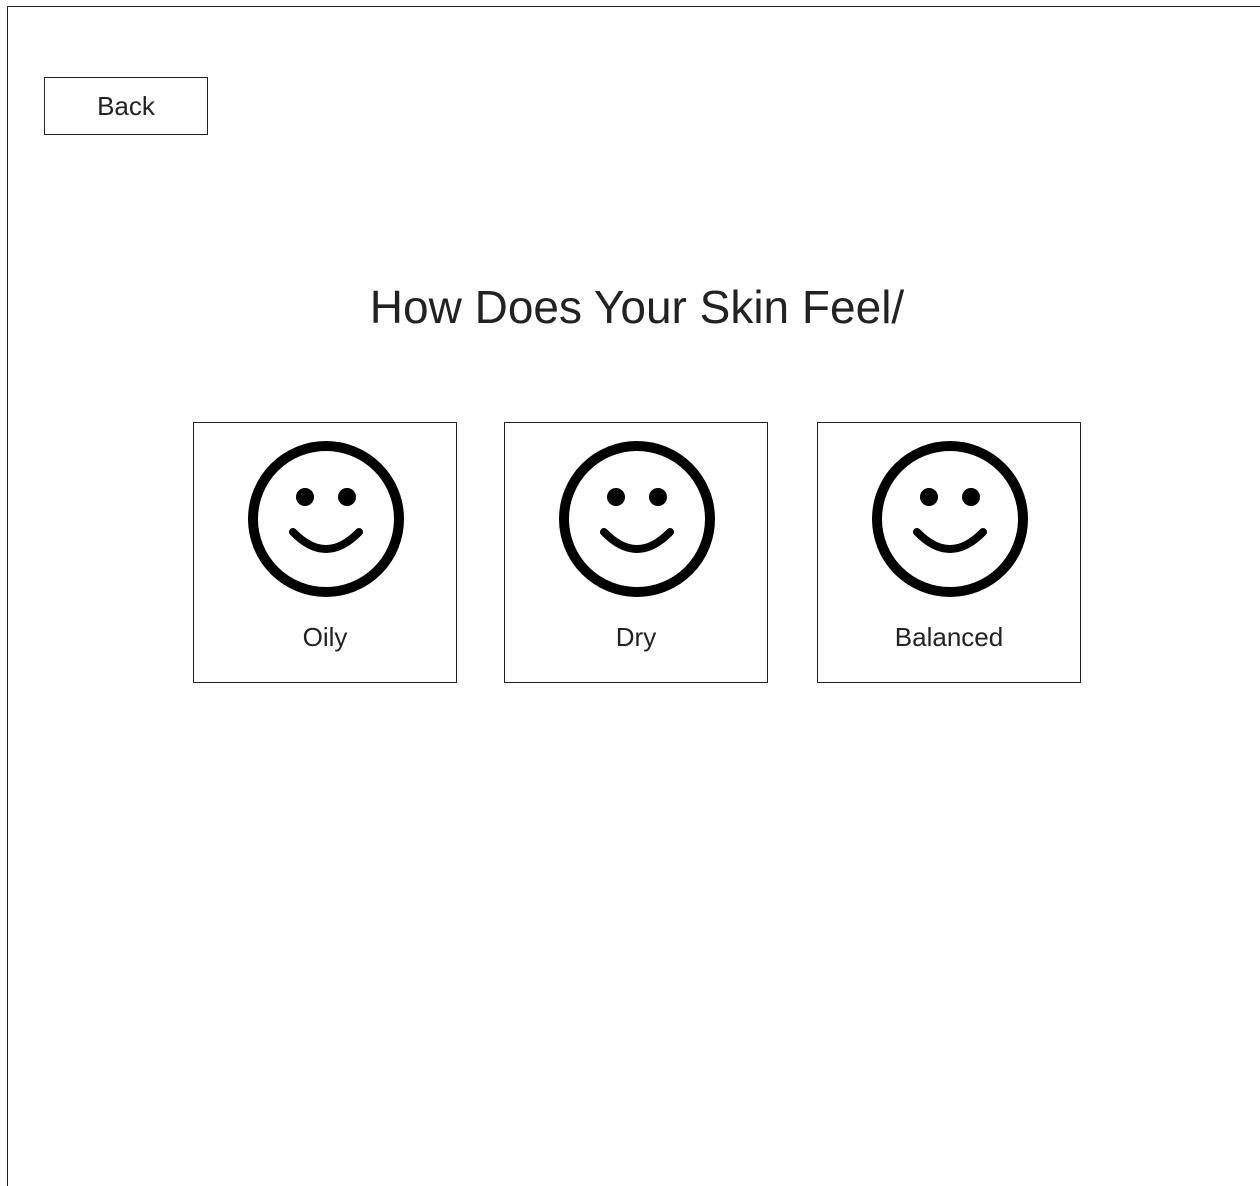  I want to click on option-card-dry: Dry, so click(636, 552).